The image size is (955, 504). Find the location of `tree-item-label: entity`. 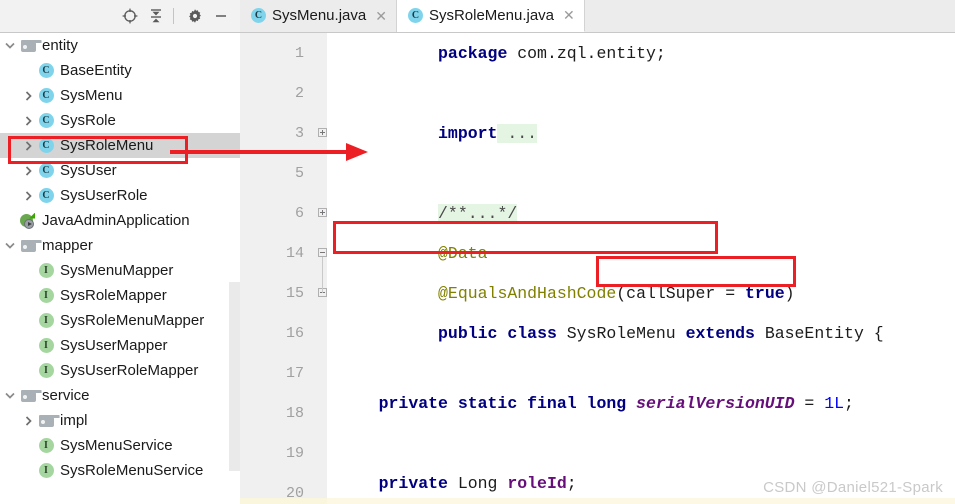

tree-item-label: entity is located at coordinates (60, 45).